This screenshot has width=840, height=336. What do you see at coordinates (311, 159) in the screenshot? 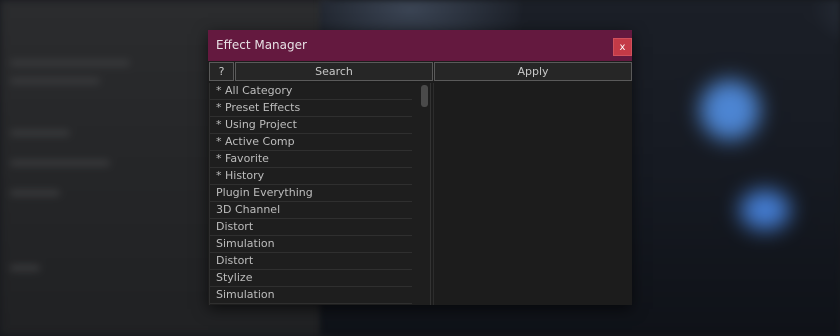
I see `list-item: * Favorite` at bounding box center [311, 159].